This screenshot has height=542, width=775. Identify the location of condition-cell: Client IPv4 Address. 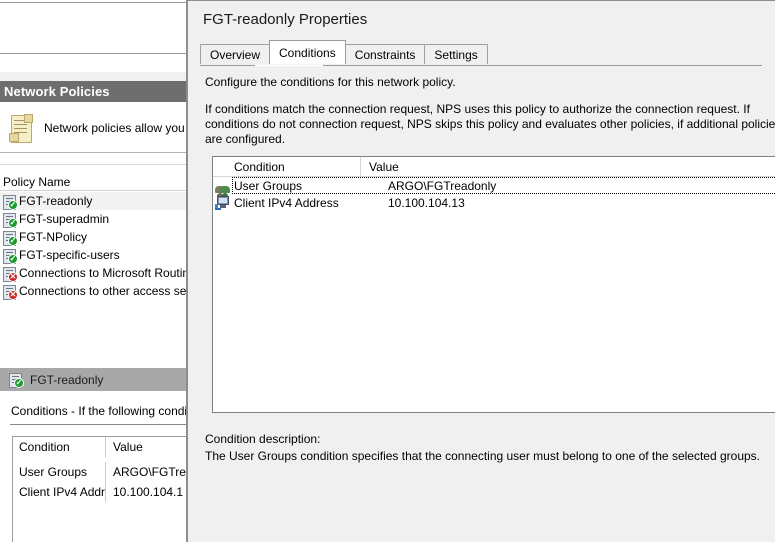
(286, 202).